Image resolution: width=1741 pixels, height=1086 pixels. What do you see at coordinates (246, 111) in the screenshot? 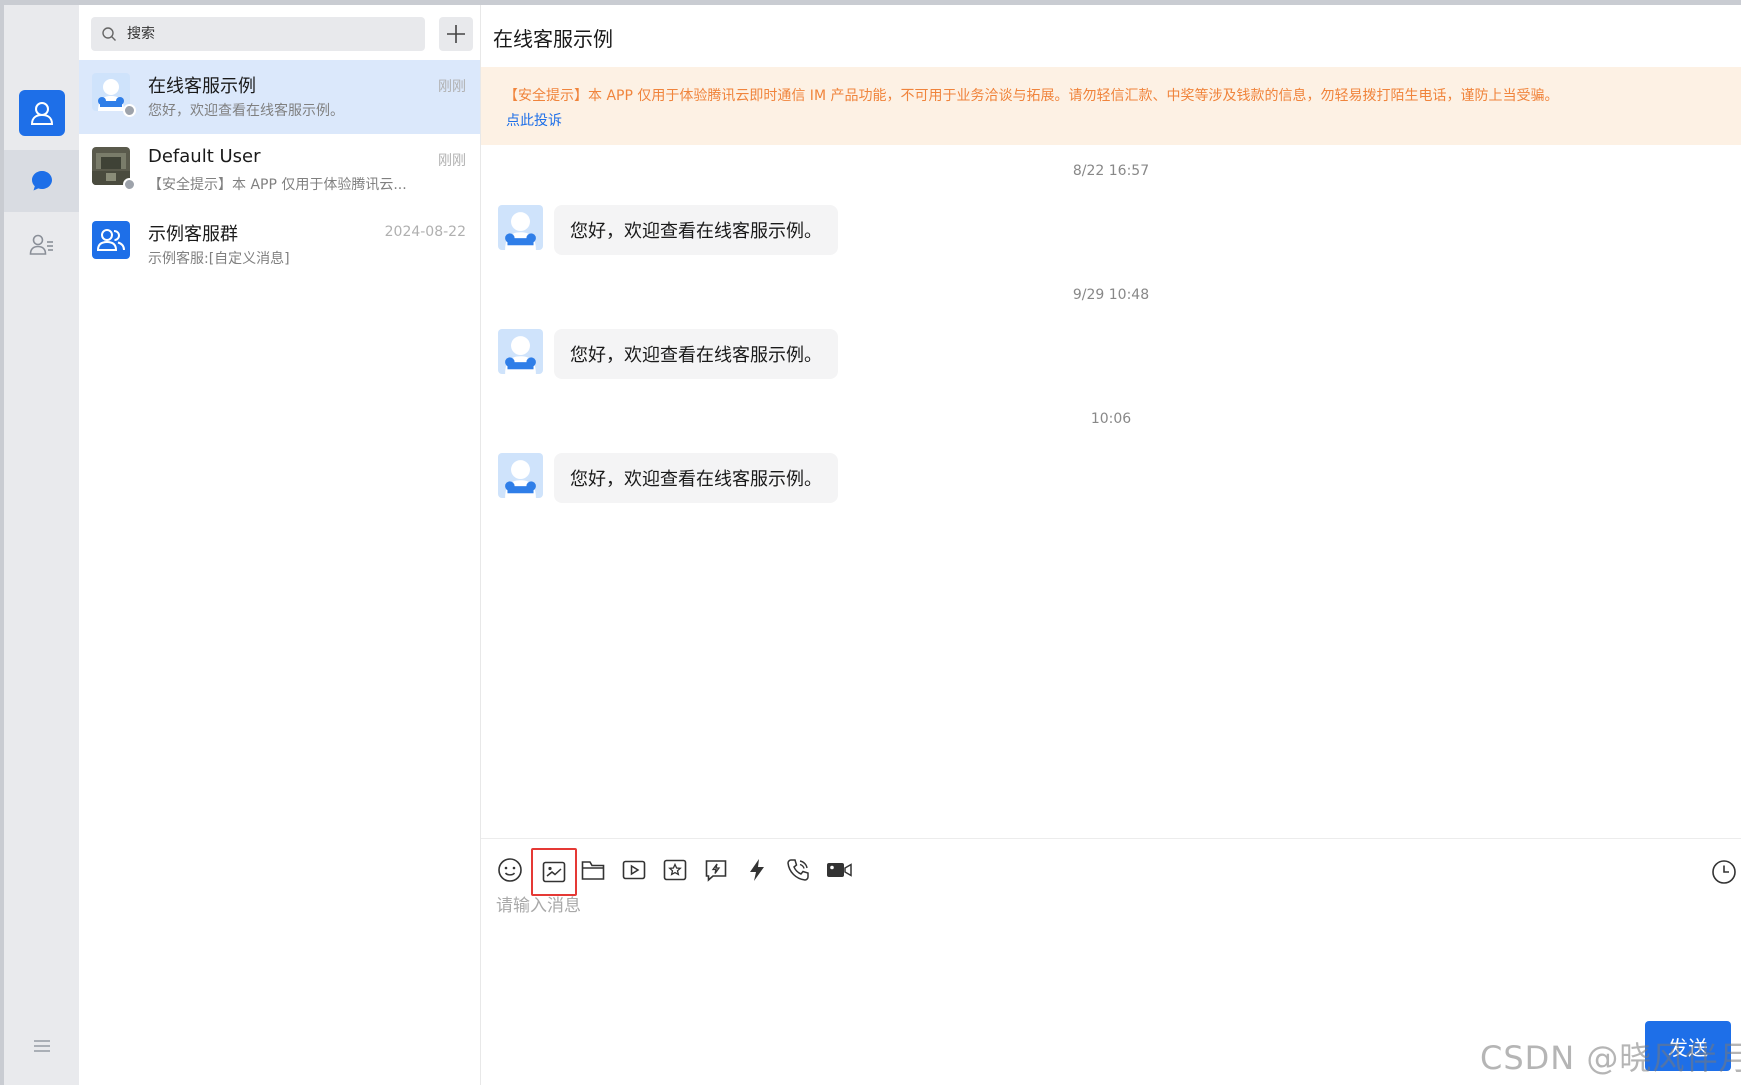
I see `conversation-preview: 您好，欢迎查看在线客服示例。` at bounding box center [246, 111].